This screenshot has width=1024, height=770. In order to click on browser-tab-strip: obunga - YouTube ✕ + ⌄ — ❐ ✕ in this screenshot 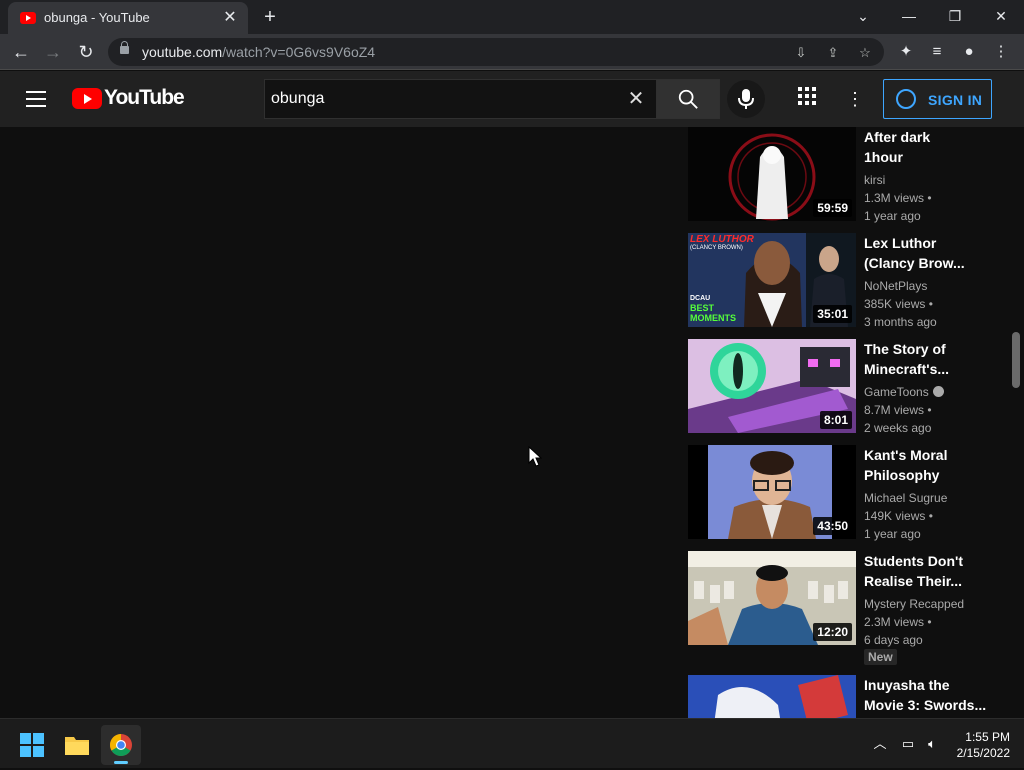, I will do `click(512, 17)`.